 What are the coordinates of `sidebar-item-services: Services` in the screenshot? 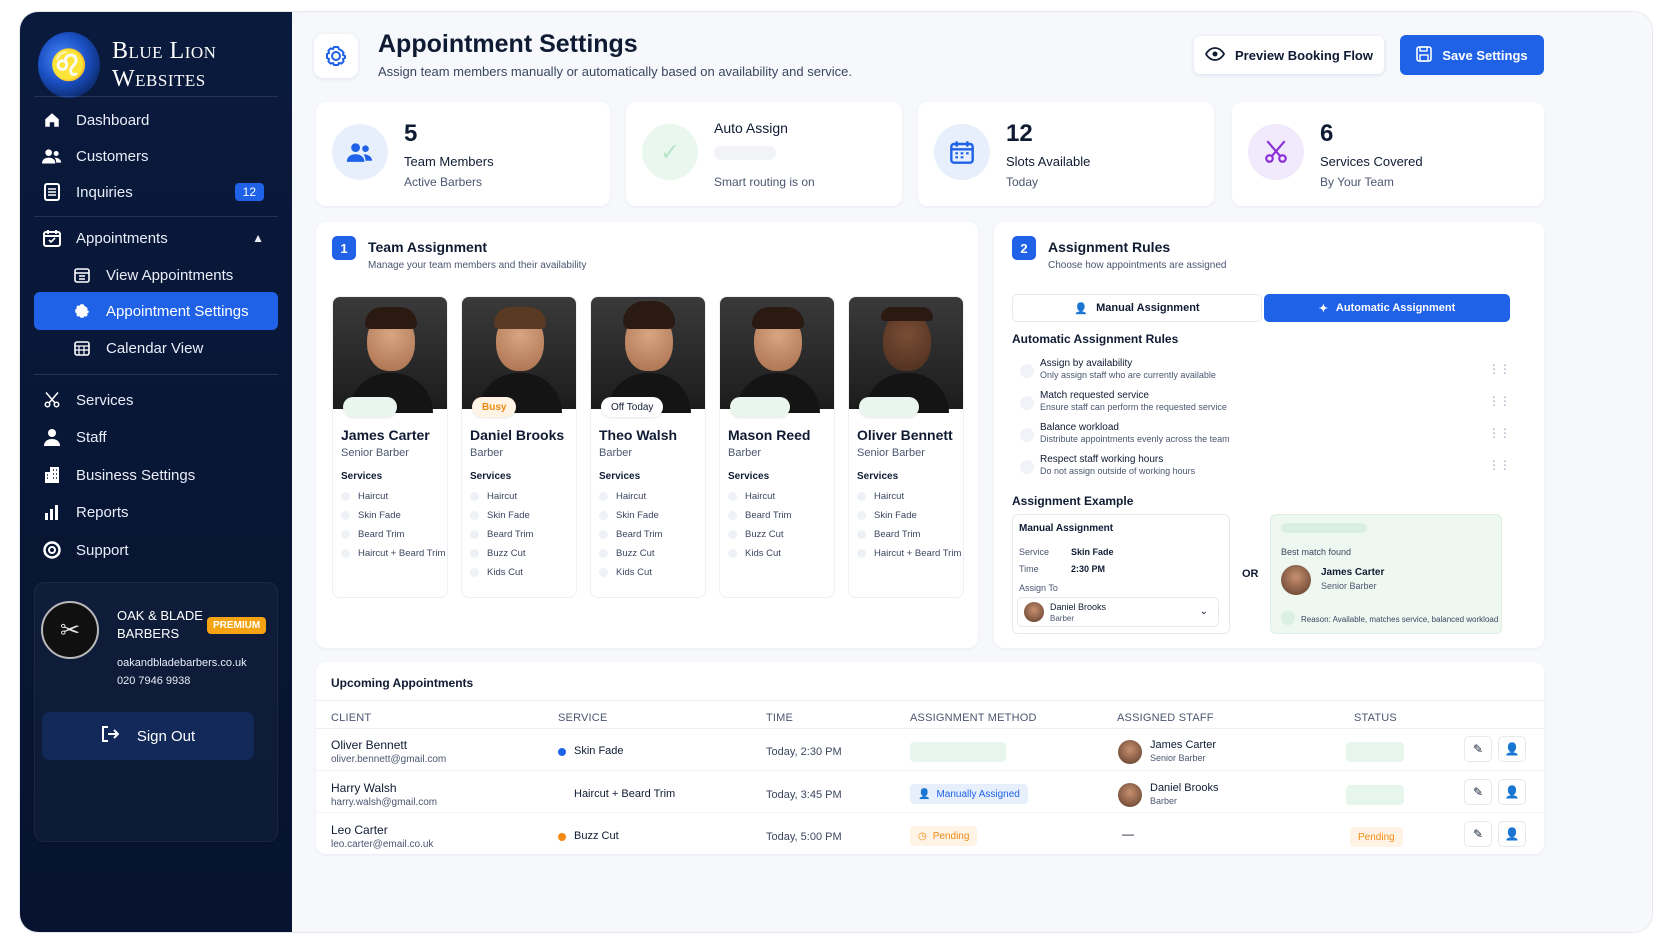 It's located at (156, 400).